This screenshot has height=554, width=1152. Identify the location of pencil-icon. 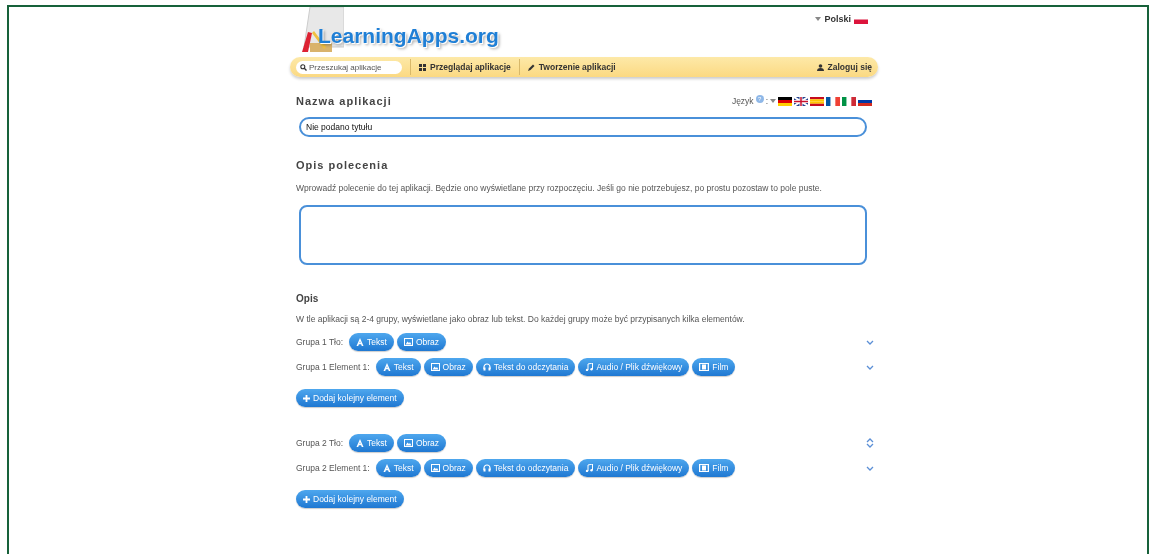
(531, 67).